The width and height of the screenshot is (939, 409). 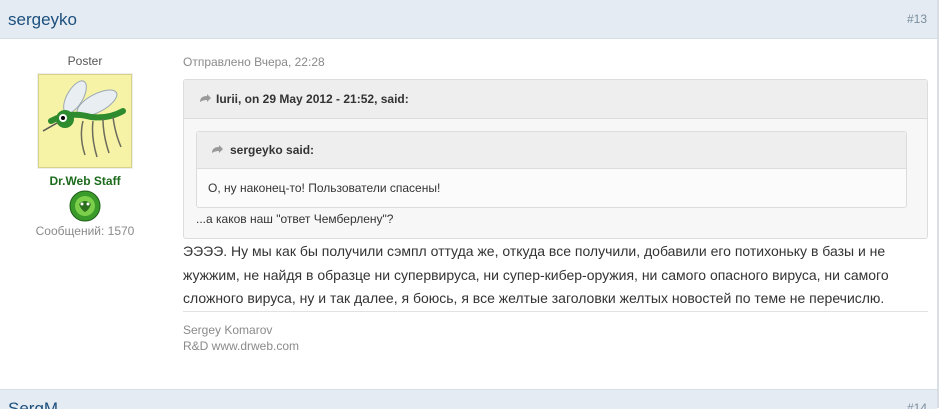 What do you see at coordinates (228, 330) in the screenshot?
I see `signature-name: Sergey Komarov` at bounding box center [228, 330].